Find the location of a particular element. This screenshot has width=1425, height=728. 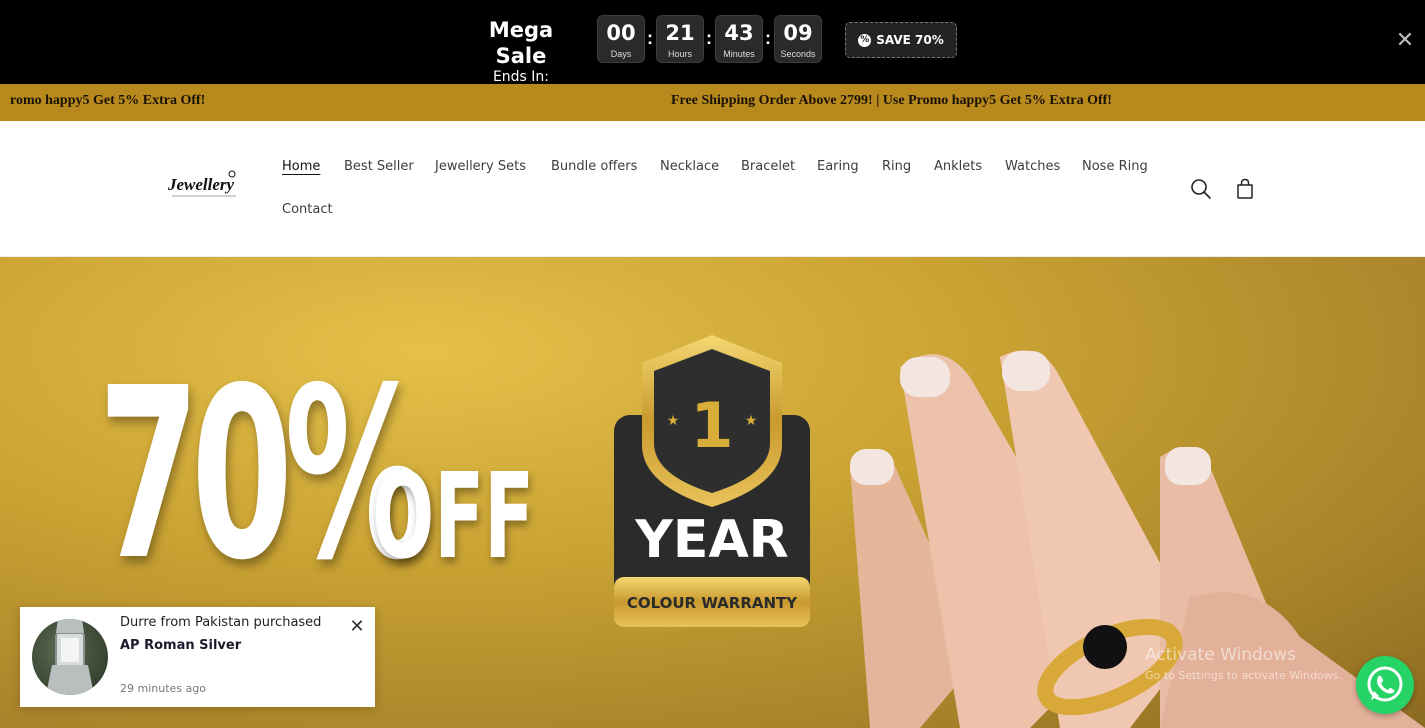

product-thumbnail is located at coordinates (70, 657).